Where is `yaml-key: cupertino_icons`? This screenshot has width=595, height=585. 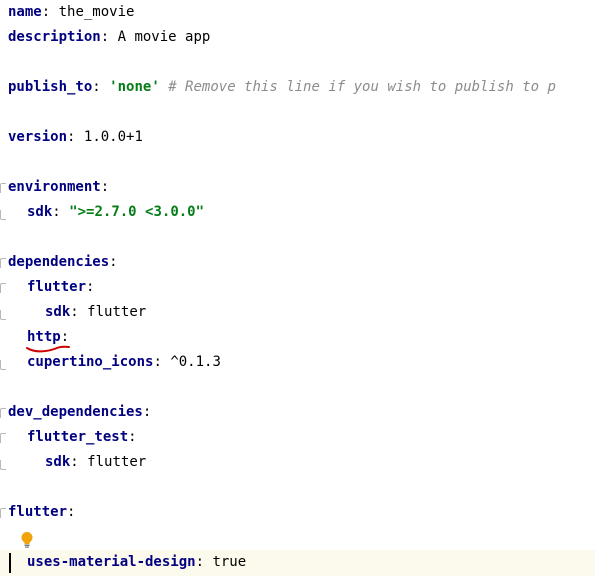 yaml-key: cupertino_icons is located at coordinates (90, 362).